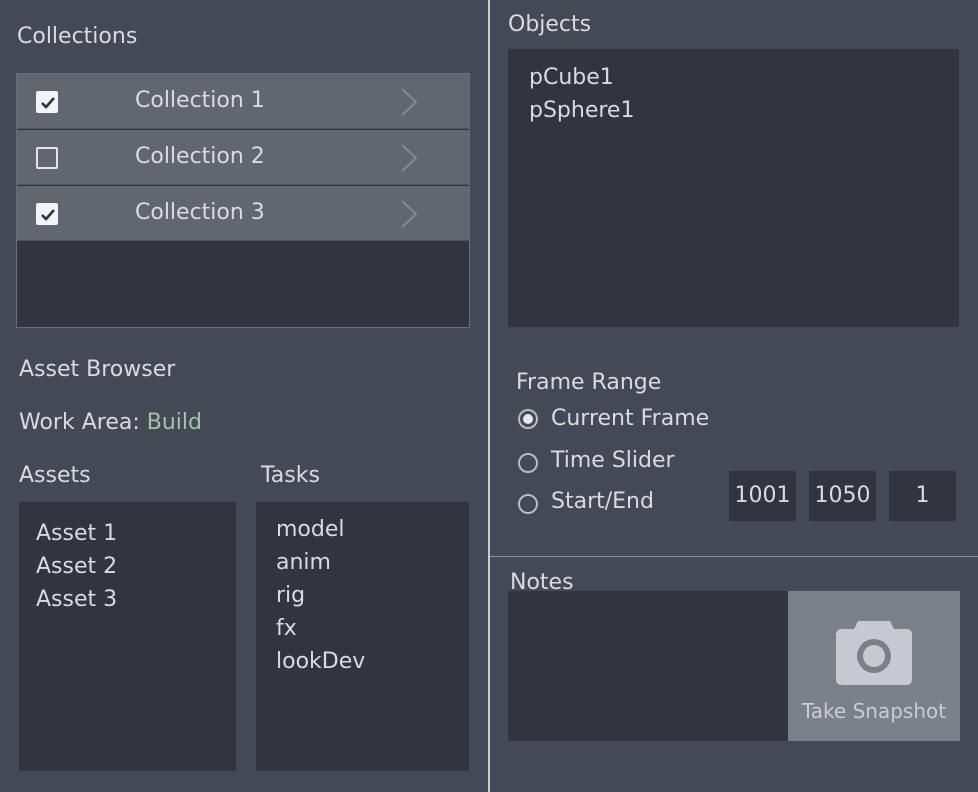 The image size is (978, 792). Describe the element at coordinates (372, 562) in the screenshot. I see `task-item: anim` at that location.